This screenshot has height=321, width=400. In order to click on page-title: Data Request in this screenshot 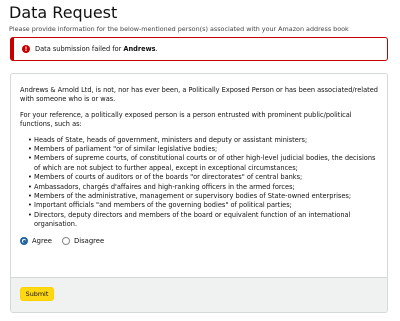, I will do `click(63, 12)`.